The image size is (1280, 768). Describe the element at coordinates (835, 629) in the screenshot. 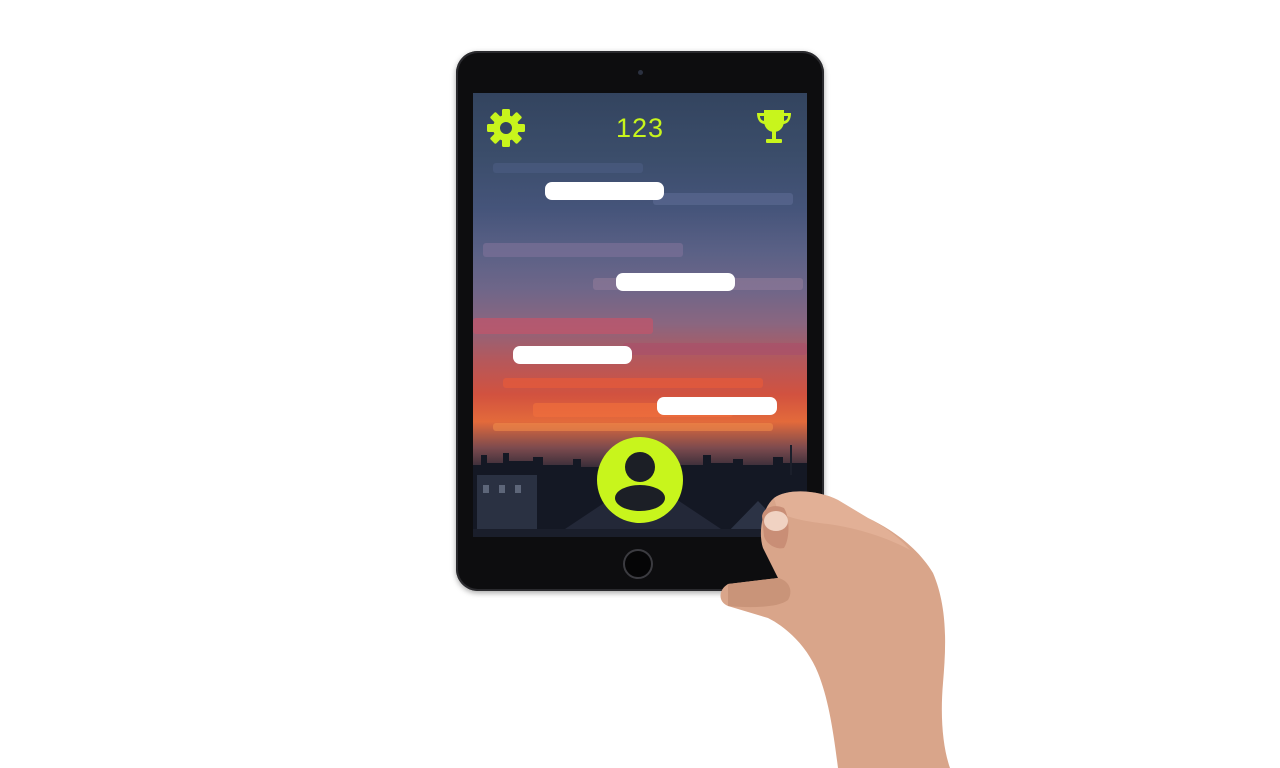

I see `hand` at that location.